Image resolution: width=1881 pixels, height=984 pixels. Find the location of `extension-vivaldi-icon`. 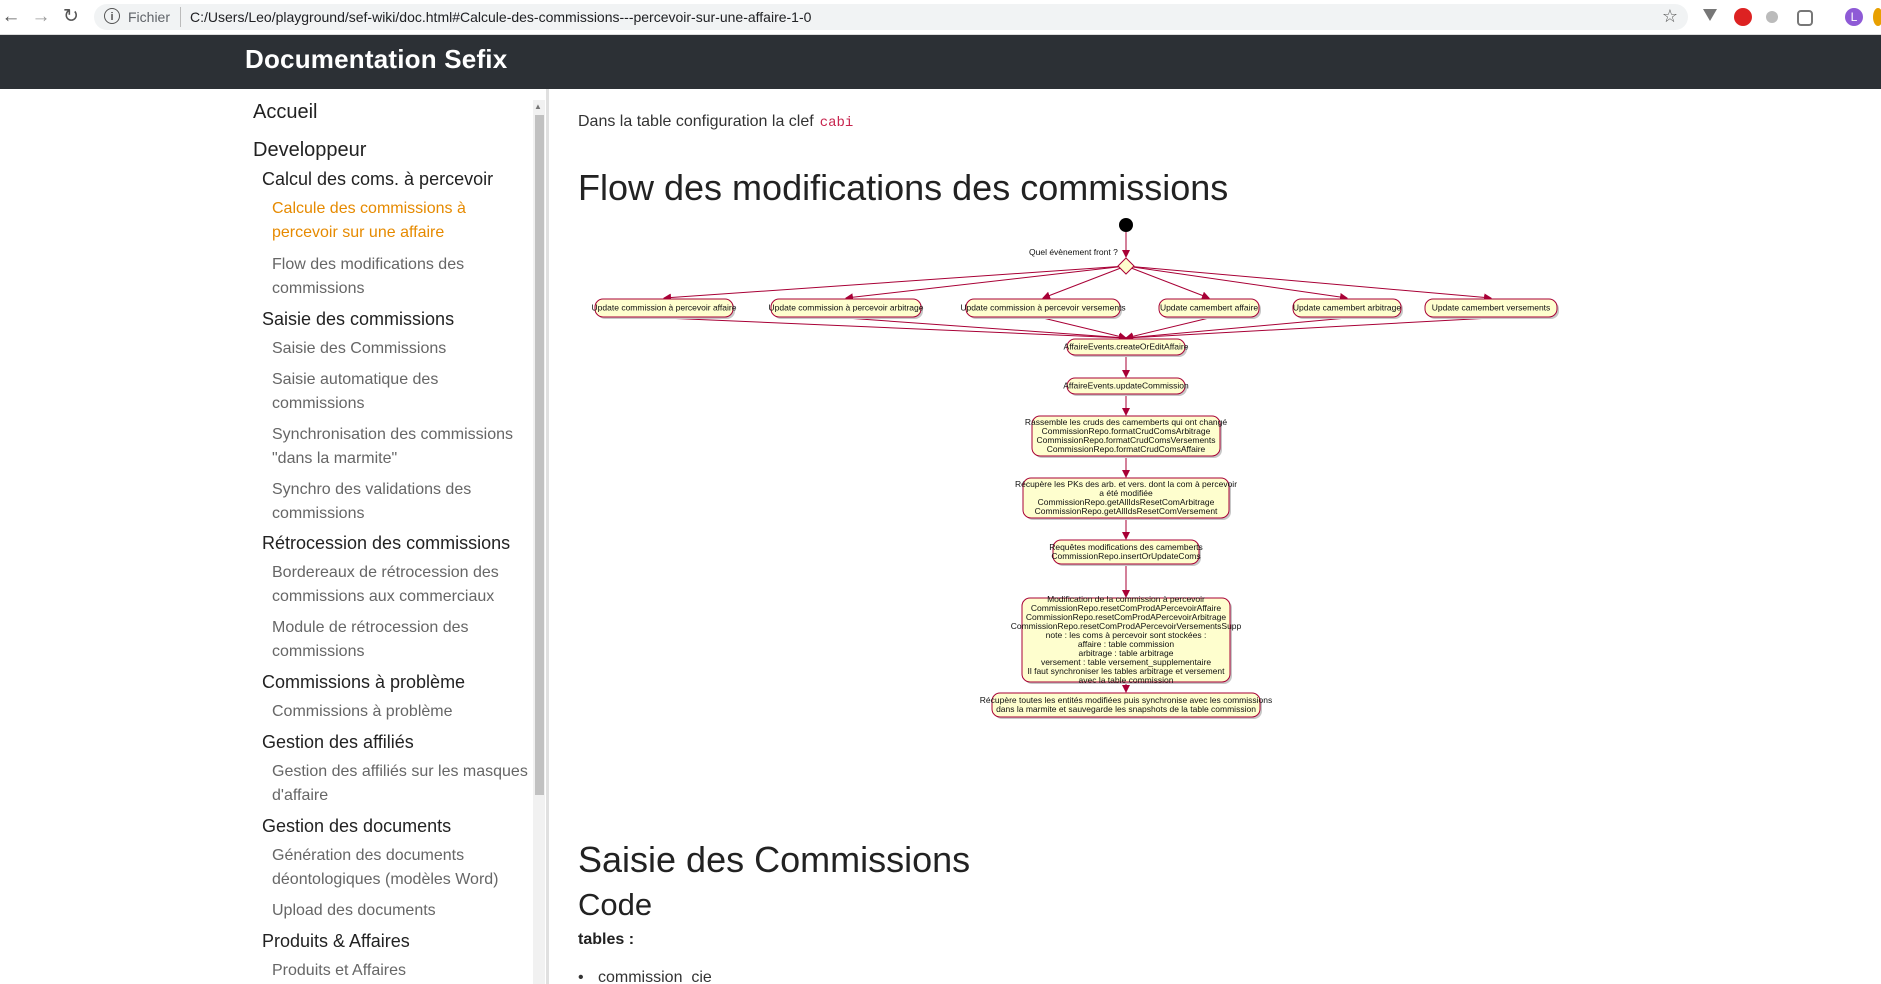

extension-vivaldi-icon is located at coordinates (1710, 15).